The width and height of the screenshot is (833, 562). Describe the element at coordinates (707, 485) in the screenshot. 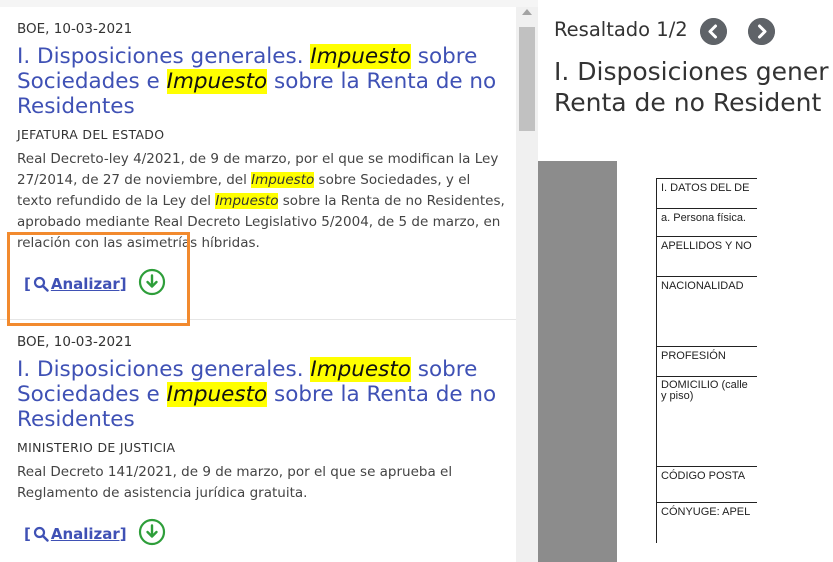

I see `form-row: CÓDIGO POSTA` at that location.